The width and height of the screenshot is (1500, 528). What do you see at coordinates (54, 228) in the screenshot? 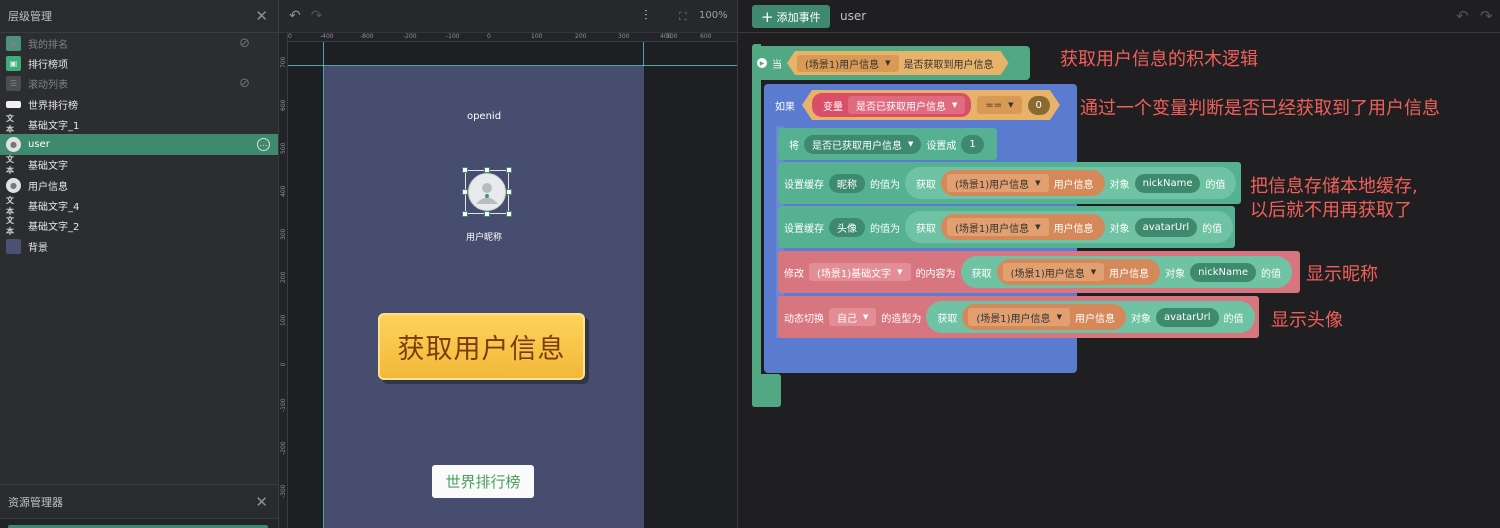
I see `layer-name: 基础文字_2` at bounding box center [54, 228].